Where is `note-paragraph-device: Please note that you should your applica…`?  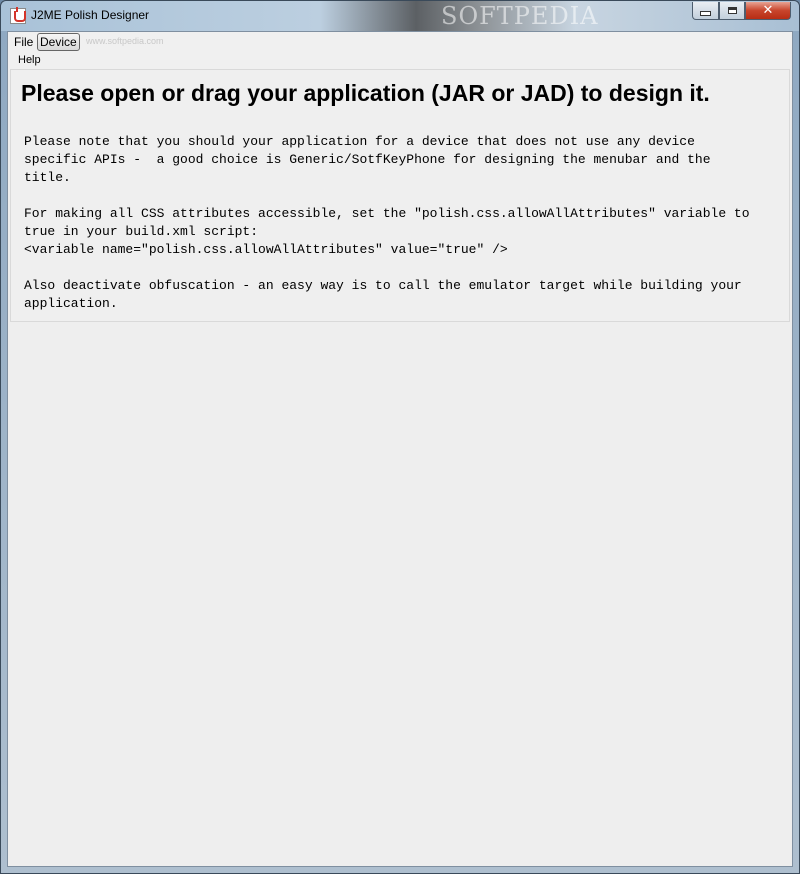
note-paragraph-device: Please note that you should your applica… is located at coordinates (367, 159).